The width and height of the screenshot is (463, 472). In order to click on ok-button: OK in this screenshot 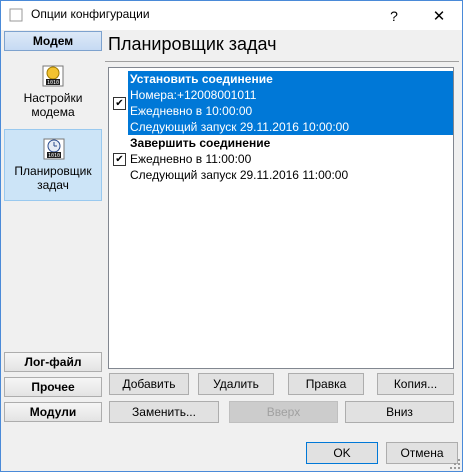, I will do `click(342, 453)`.